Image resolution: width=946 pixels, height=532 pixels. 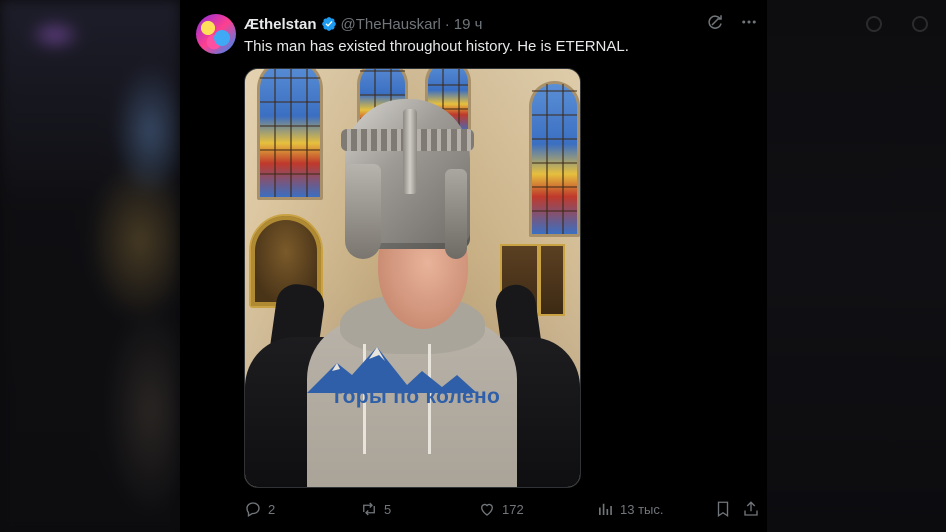 What do you see at coordinates (513, 509) in the screenshot?
I see `like-count: 172` at bounding box center [513, 509].